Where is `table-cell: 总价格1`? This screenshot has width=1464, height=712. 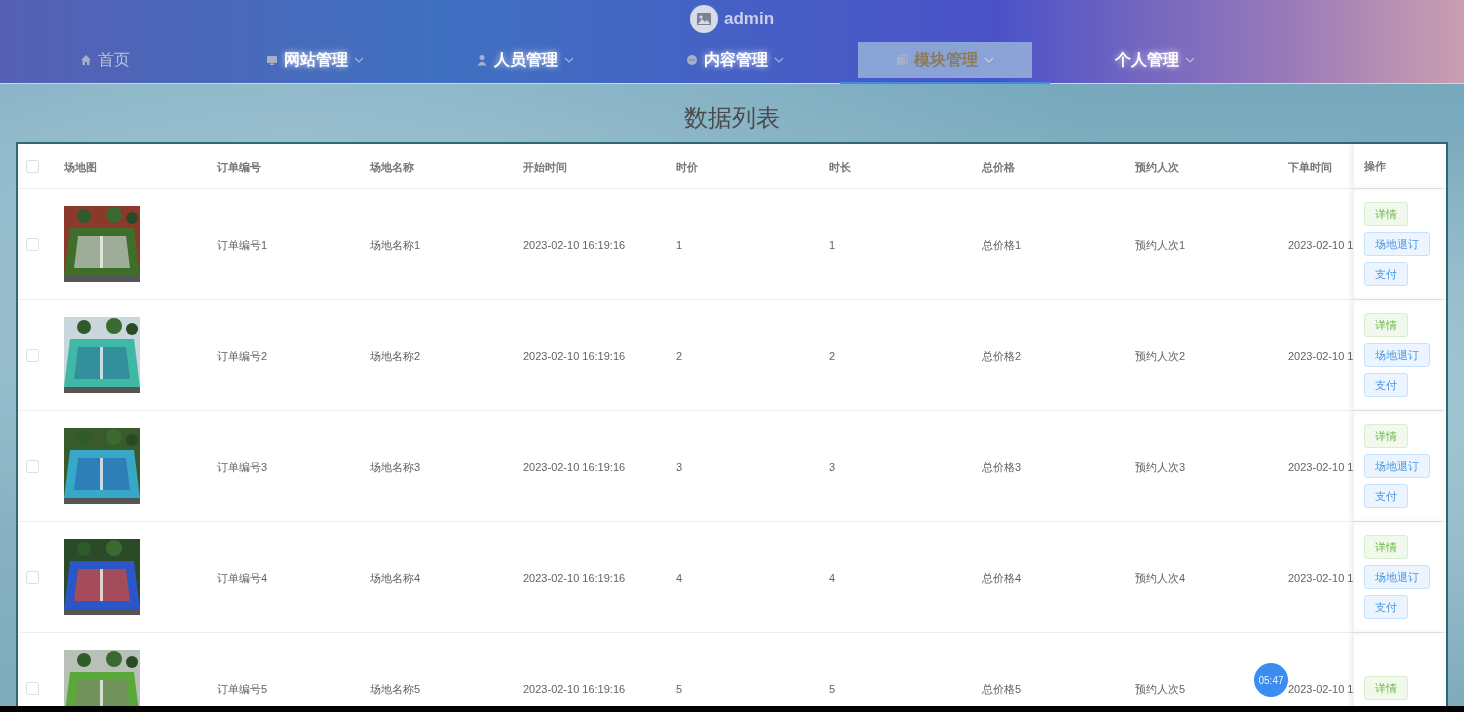 table-cell: 总价格1 is located at coordinates (1002, 245).